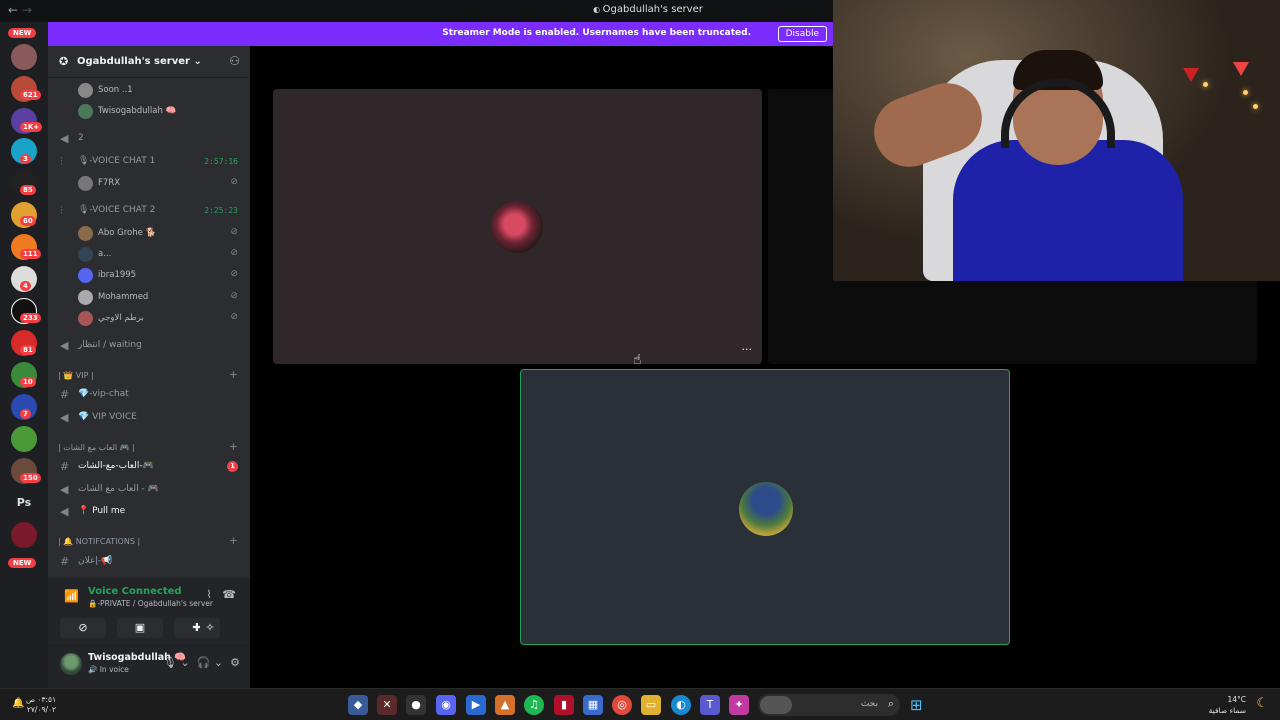 The height and width of the screenshot is (720, 1280). What do you see at coordinates (681, 705) in the screenshot?
I see `edge-icon: ◐` at bounding box center [681, 705].